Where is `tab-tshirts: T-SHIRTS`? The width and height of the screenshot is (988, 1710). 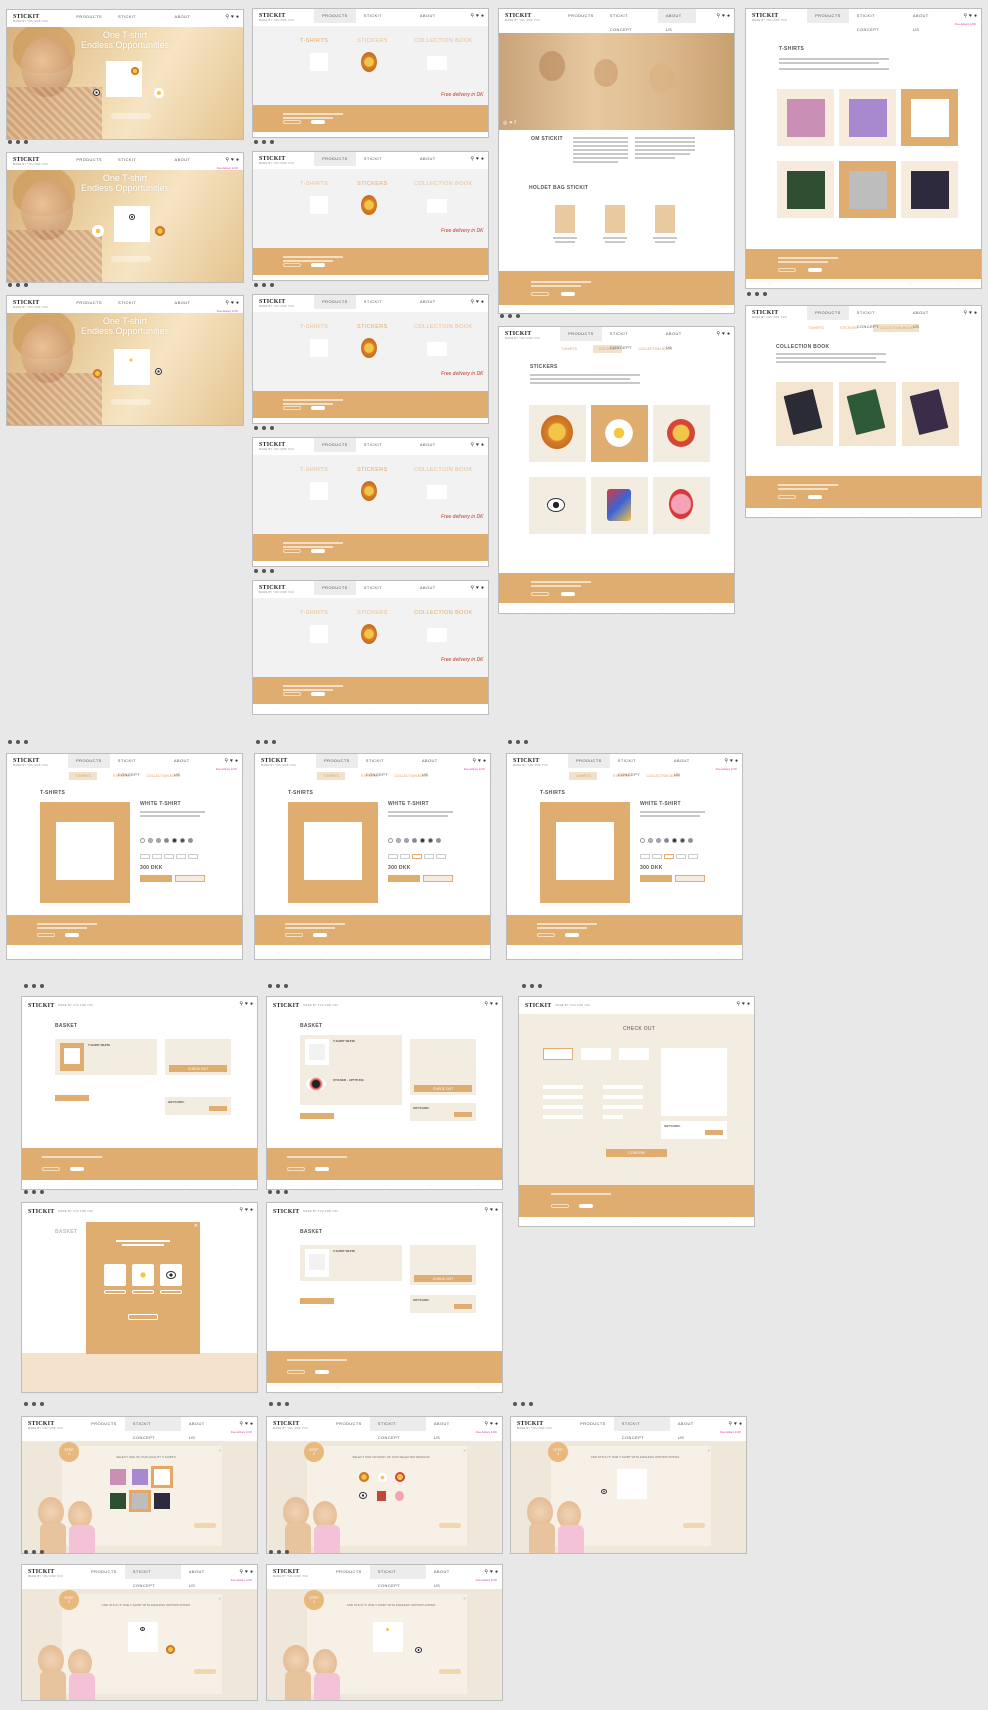
tab-tshirts: T-SHIRTS is located at coordinates (583, 776).